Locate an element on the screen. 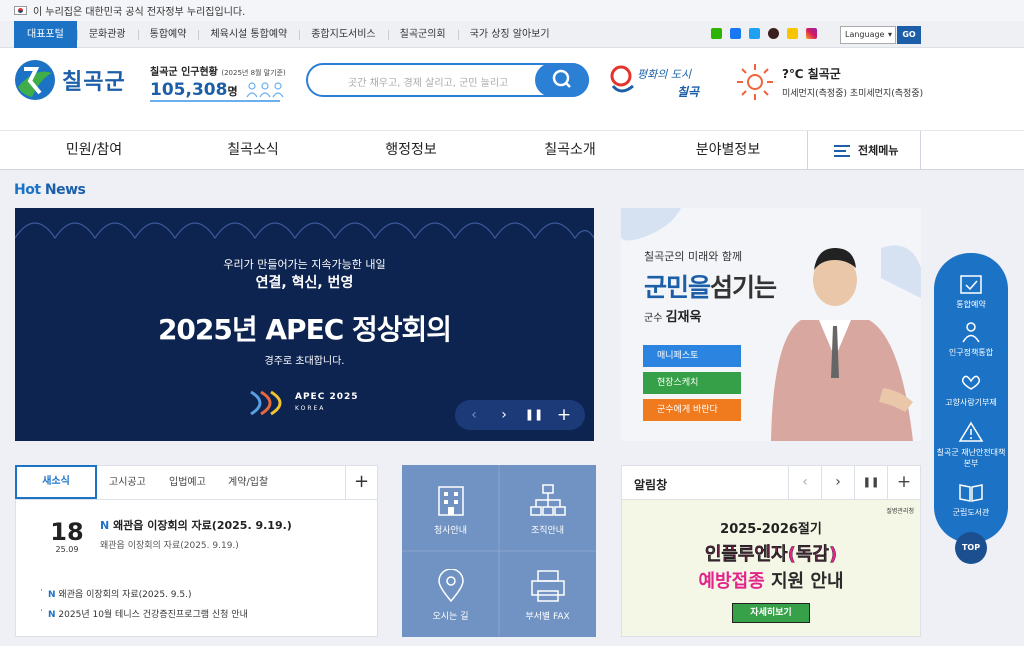 The height and width of the screenshot is (646, 1024). tab-new-news: 새소식 is located at coordinates (56, 482).